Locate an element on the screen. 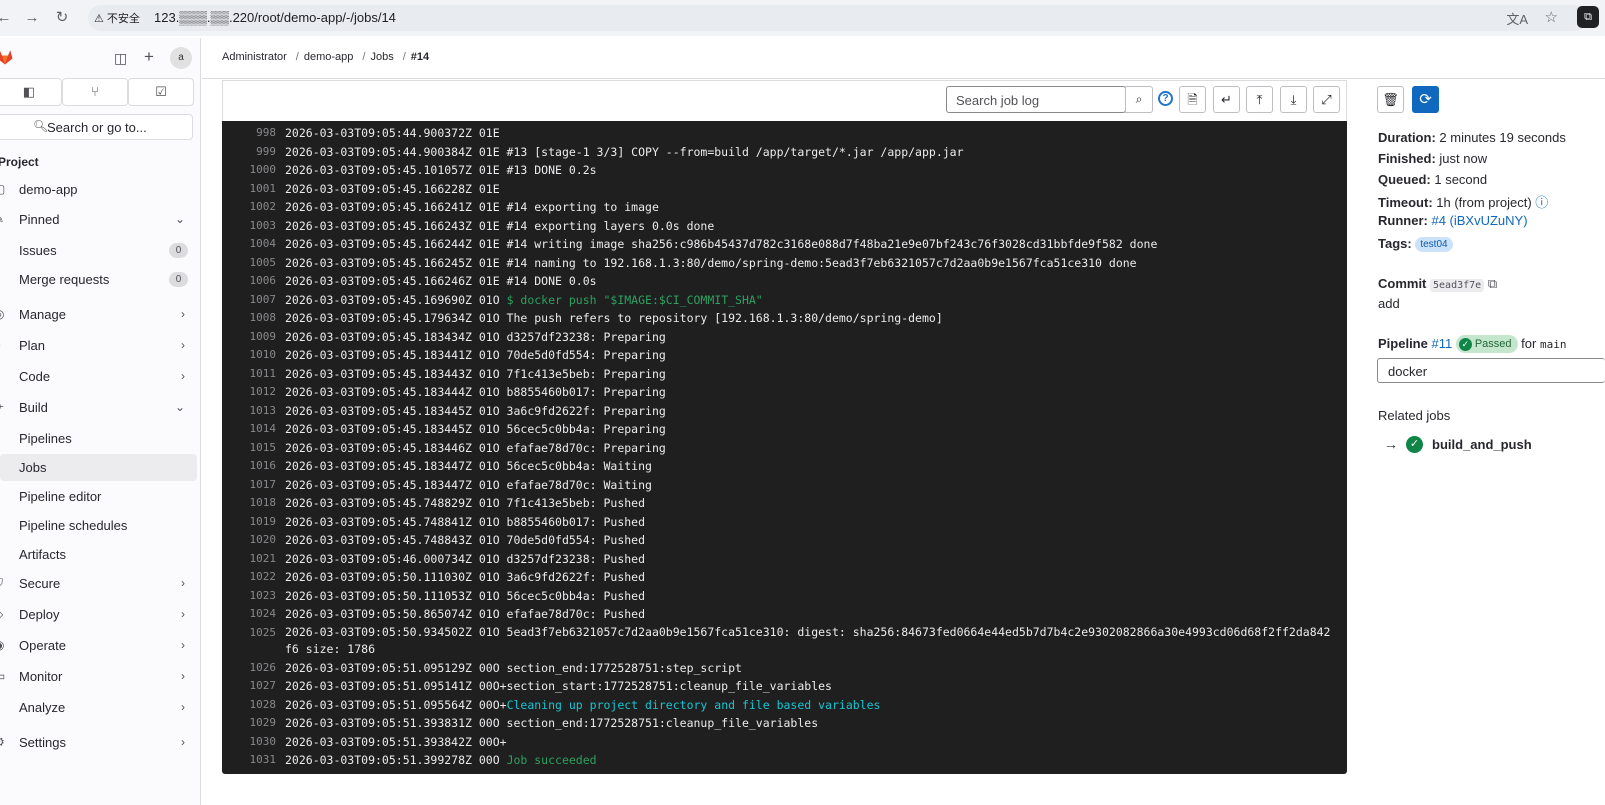 This screenshot has width=1605, height=805. log-line-number: 1007 is located at coordinates (249, 300).